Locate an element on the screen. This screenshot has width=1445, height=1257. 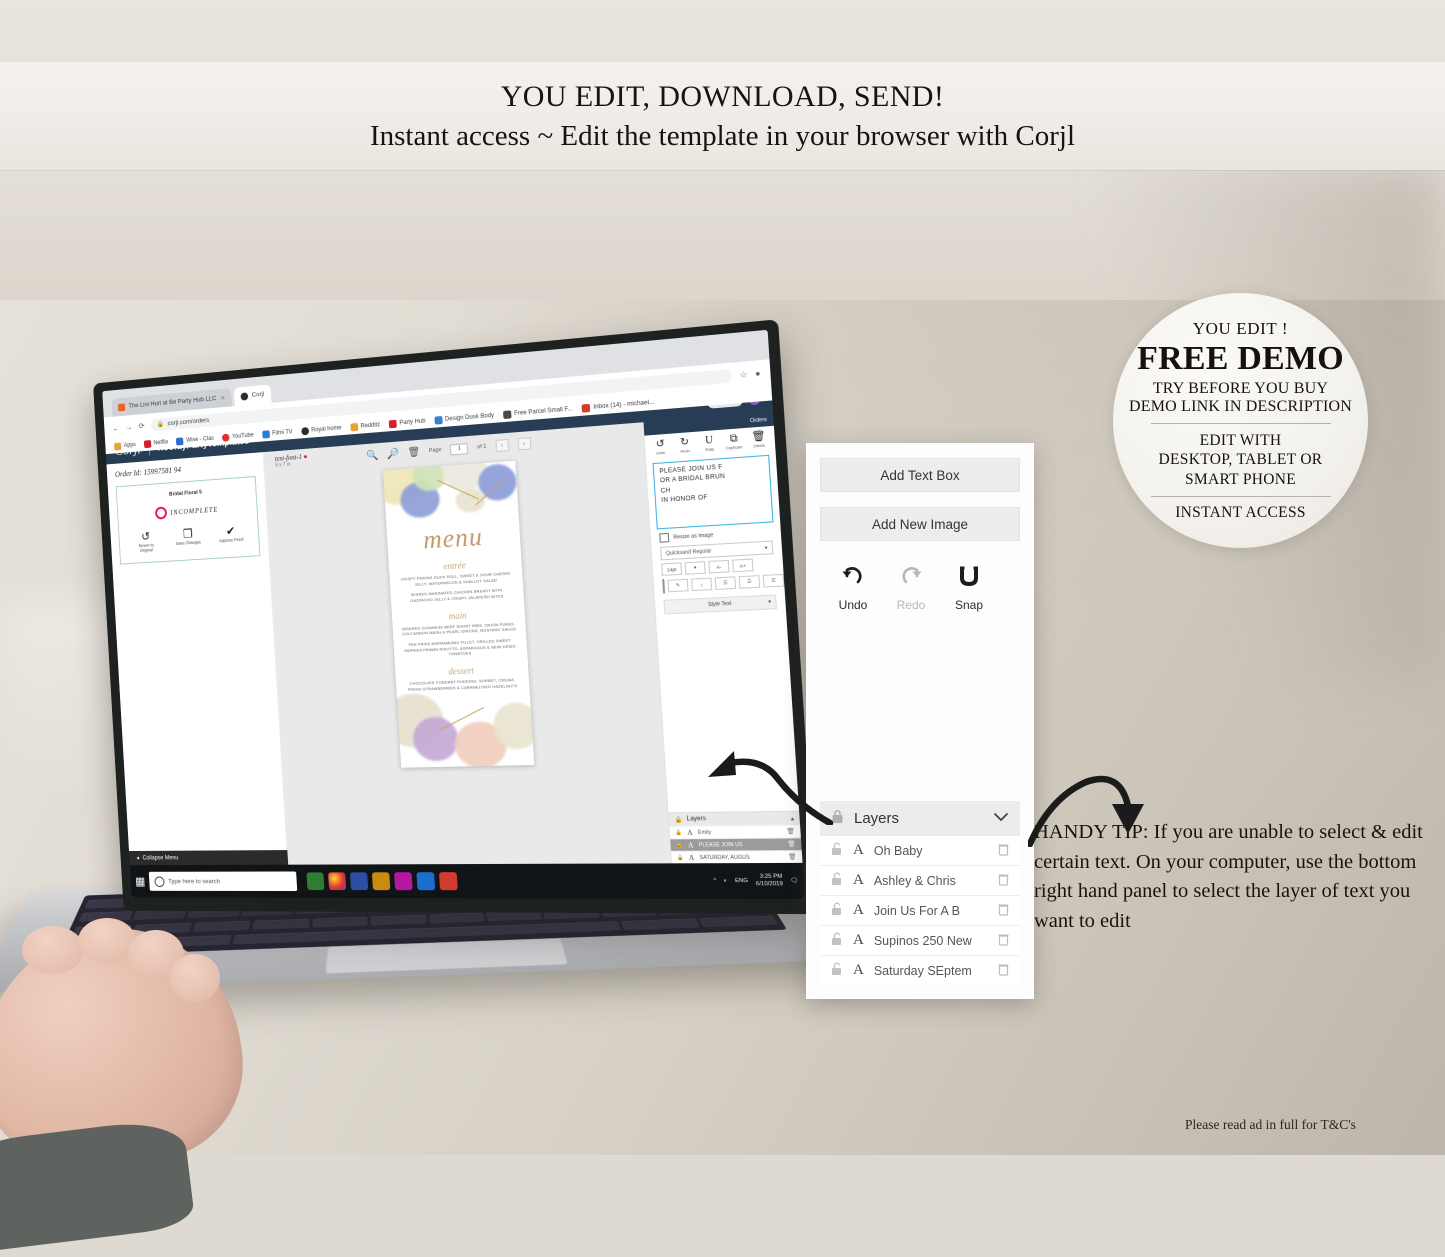
bookmark-item: Party Hub is located at coordinates (407, 422).